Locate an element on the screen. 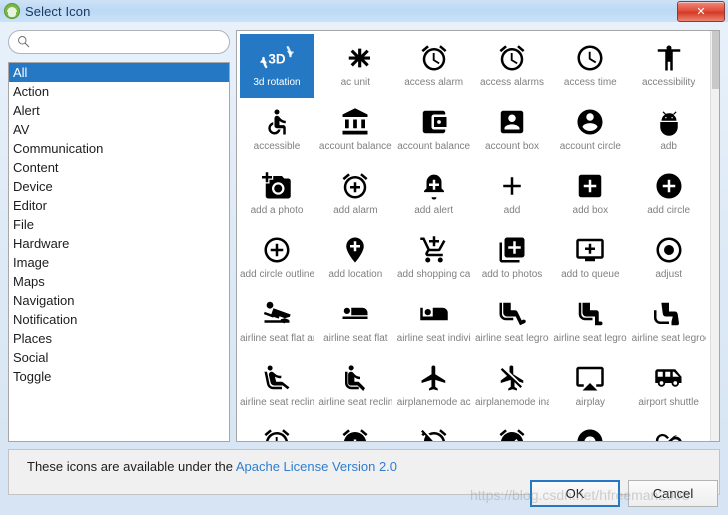 Image resolution: width=728 pixels, height=515 pixels. add-shopping-cart-icon is located at coordinates (434, 250).